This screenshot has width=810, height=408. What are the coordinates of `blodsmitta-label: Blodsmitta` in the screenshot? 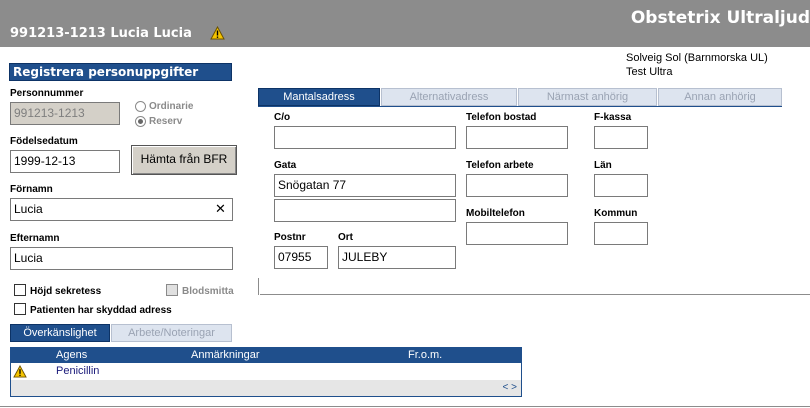 It's located at (208, 291).